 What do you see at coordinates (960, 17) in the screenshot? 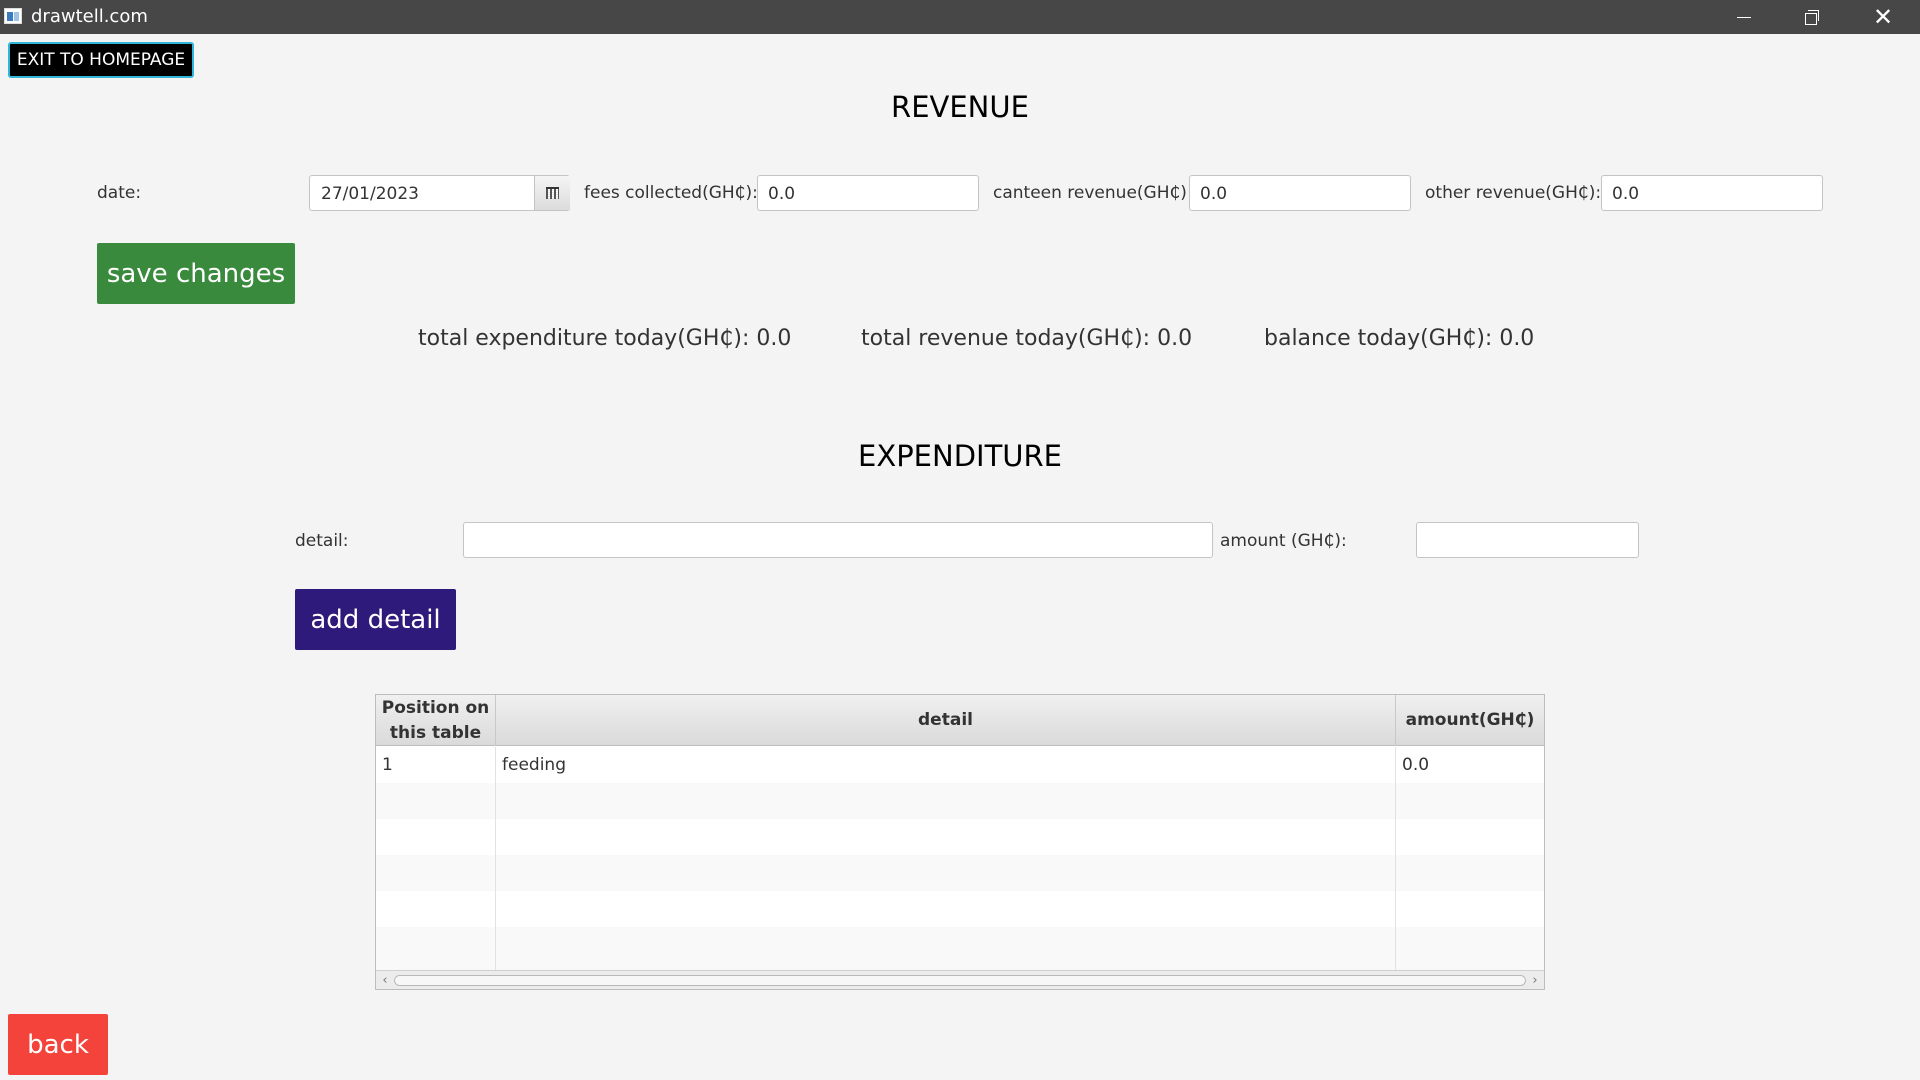
I see `title-bar: drawtell.com ✕` at bounding box center [960, 17].